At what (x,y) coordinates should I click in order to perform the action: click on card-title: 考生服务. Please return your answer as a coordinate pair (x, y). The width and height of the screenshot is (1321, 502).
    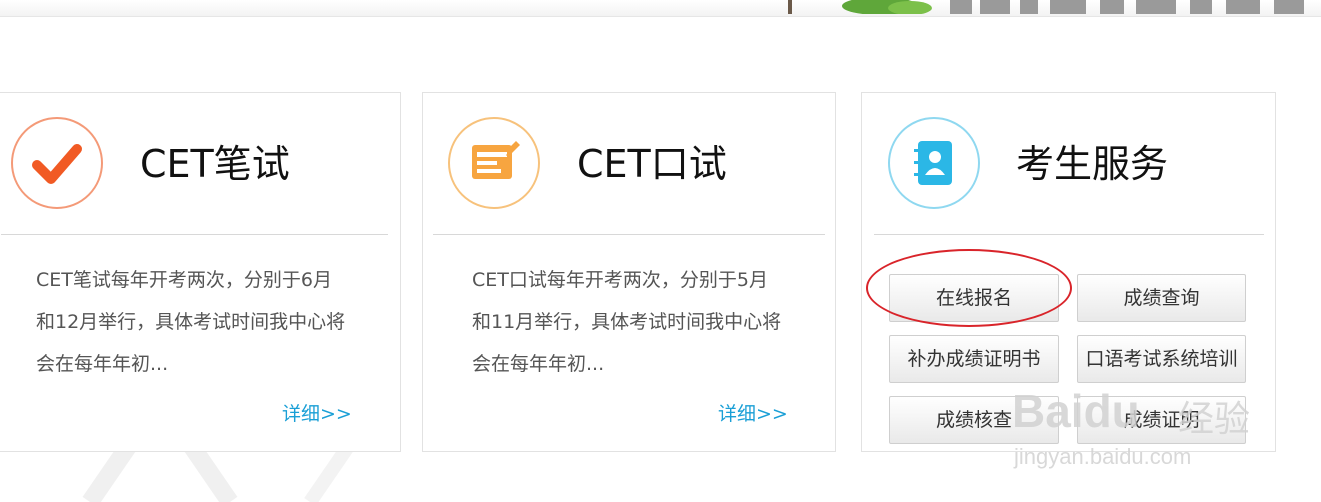
    Looking at the image, I should click on (1092, 164).